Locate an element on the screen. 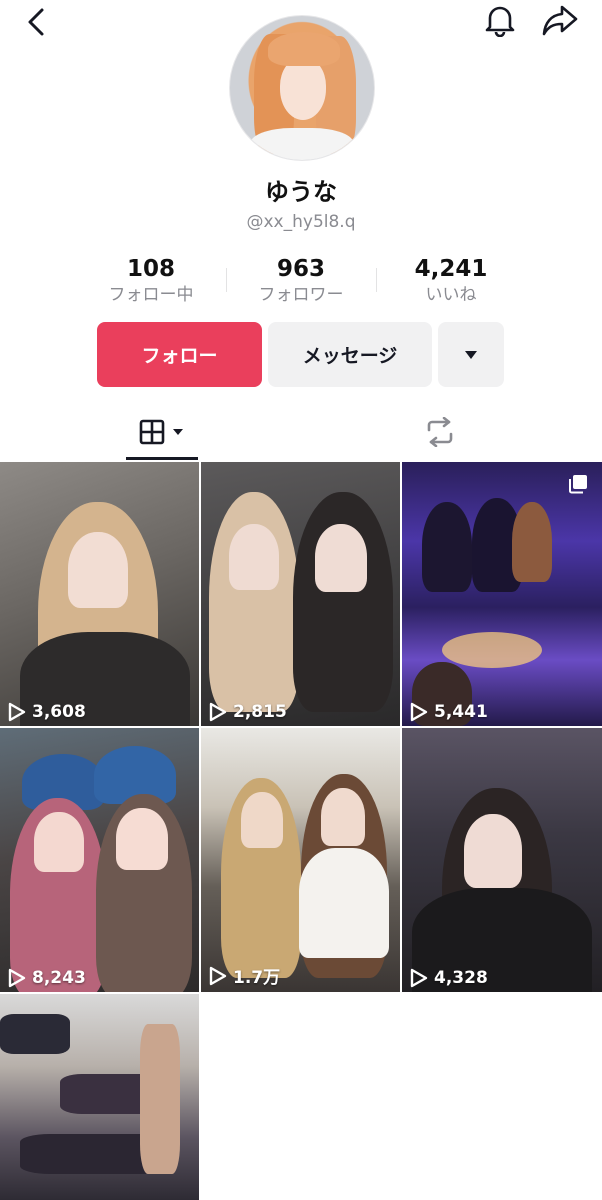  likes-count: 4,241 is located at coordinates (451, 269).